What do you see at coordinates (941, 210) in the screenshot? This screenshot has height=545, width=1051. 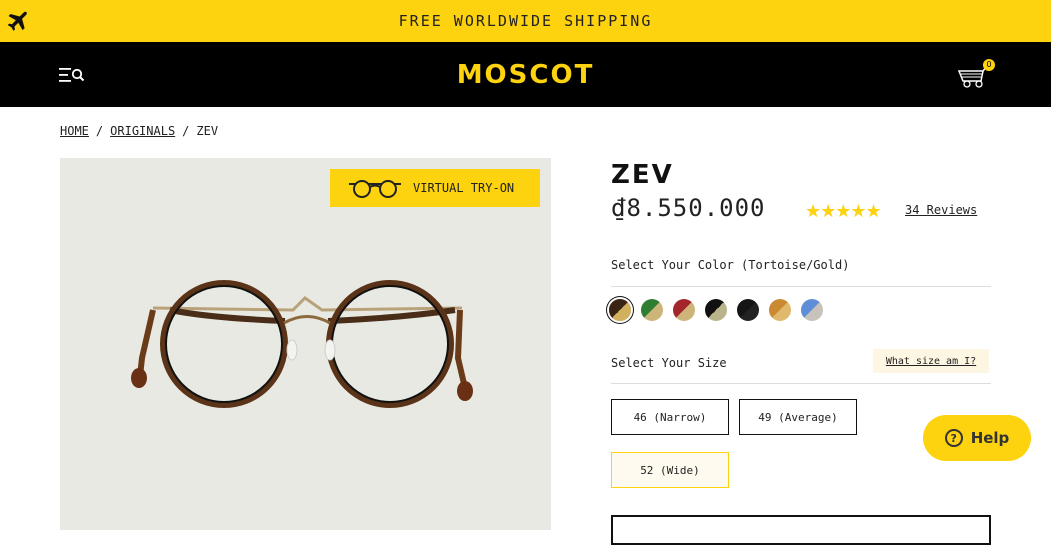 I see `reviews-link: 34 Reviews` at bounding box center [941, 210].